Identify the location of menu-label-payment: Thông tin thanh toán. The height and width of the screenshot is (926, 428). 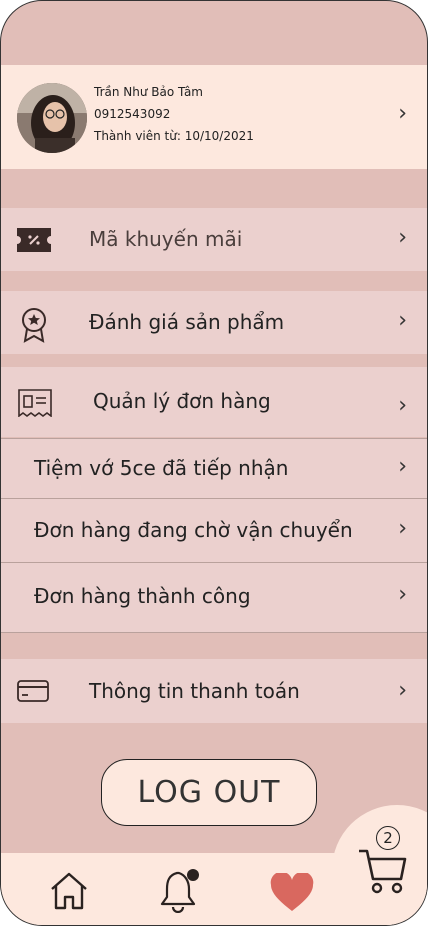
(194, 691).